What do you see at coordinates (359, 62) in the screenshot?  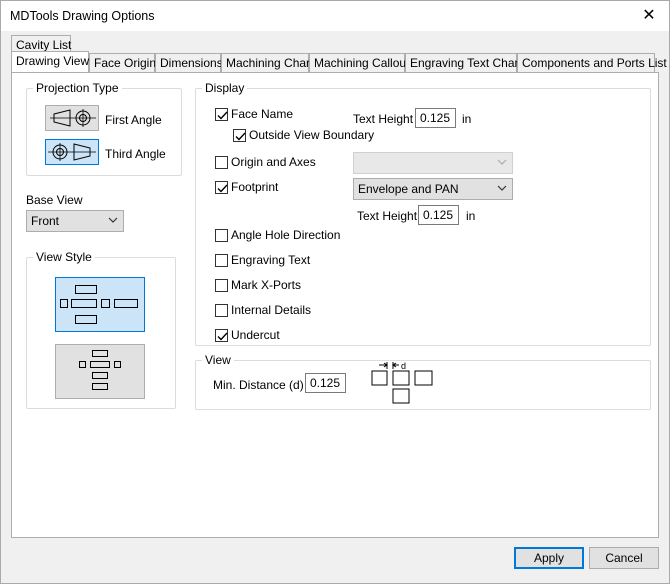 I see `tab-machining-callout: Machining Callout` at bounding box center [359, 62].